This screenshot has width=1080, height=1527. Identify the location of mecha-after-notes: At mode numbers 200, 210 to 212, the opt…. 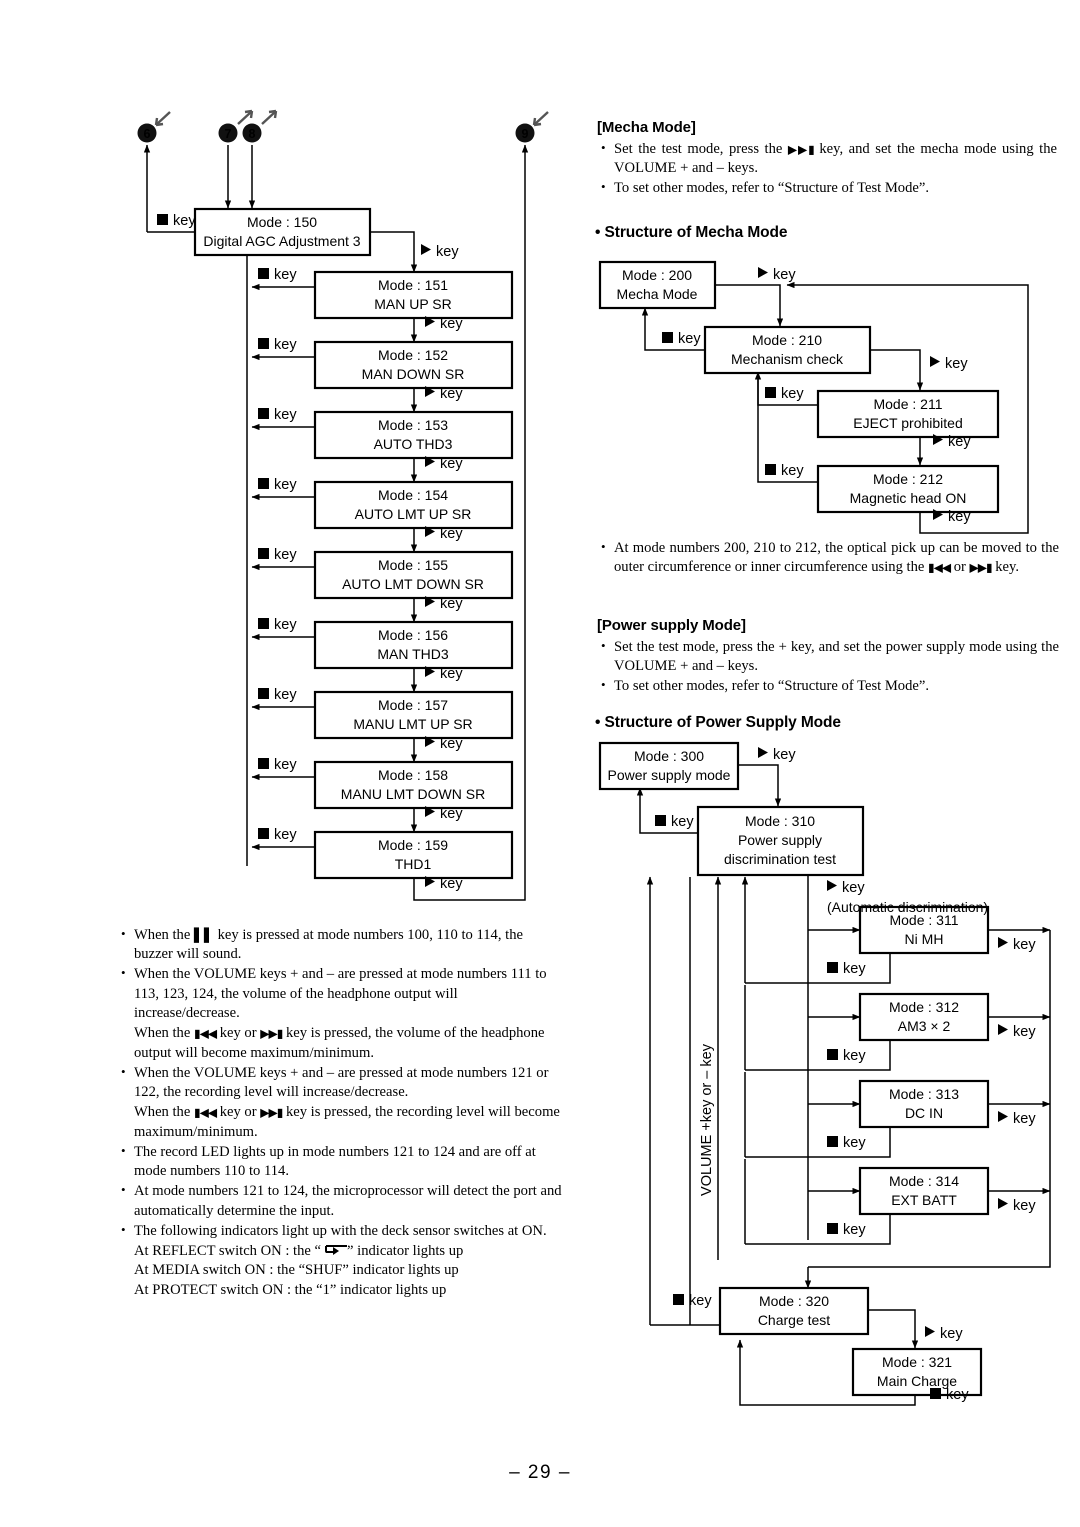
(828, 558).